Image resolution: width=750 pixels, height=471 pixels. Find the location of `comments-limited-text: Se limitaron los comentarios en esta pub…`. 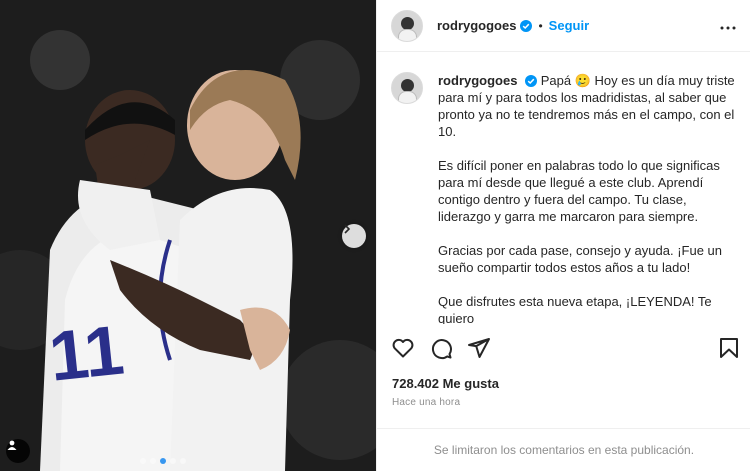

comments-limited-text: Se limitaron los comentarios en esta pub… is located at coordinates (564, 450).